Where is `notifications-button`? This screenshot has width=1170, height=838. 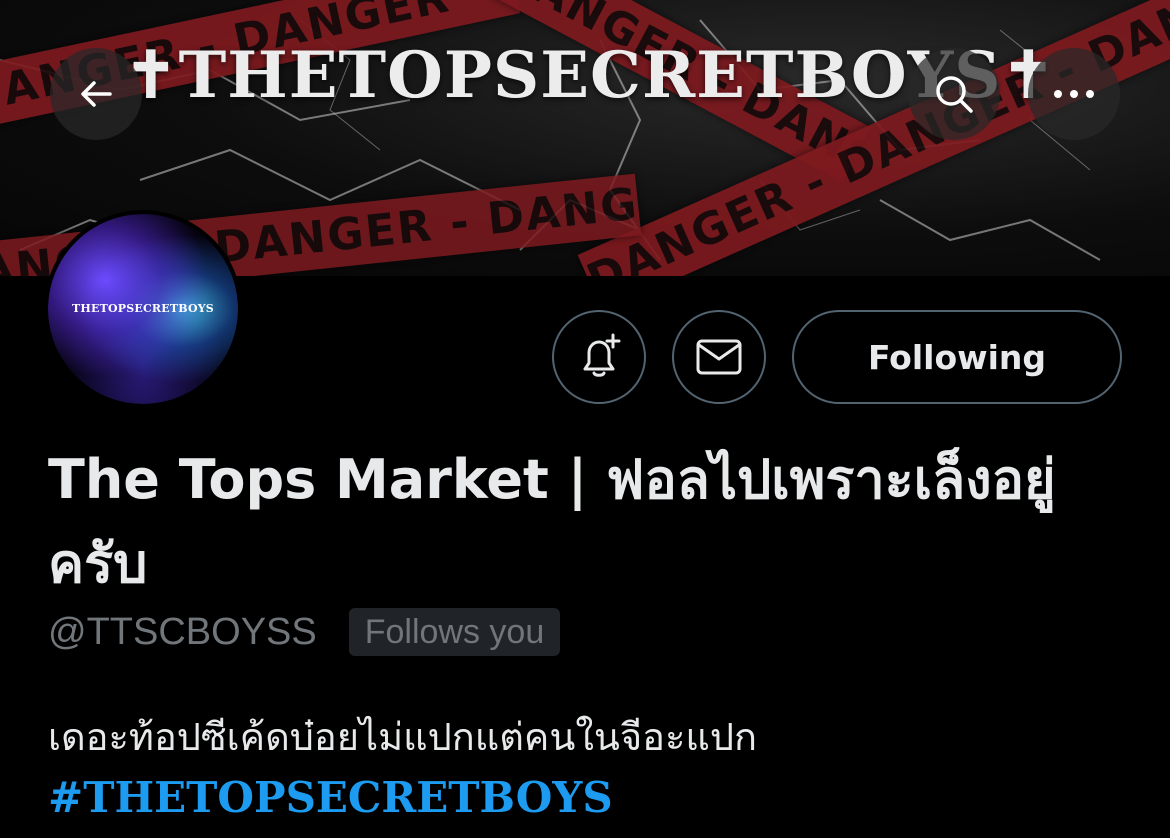 notifications-button is located at coordinates (599, 357).